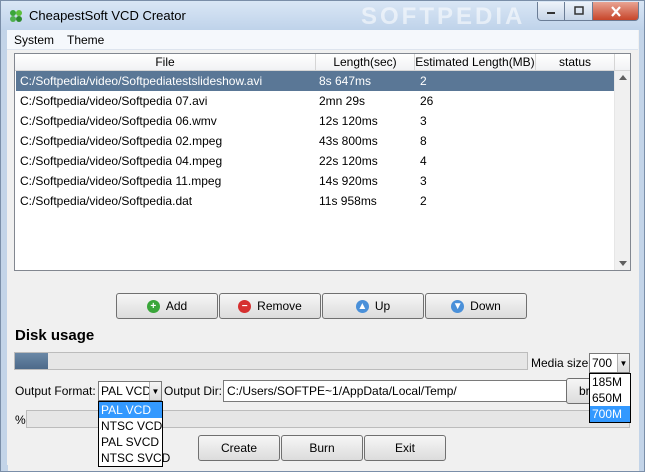  Describe the element at coordinates (427, 101) in the screenshot. I see `cell-size: 26` at that location.